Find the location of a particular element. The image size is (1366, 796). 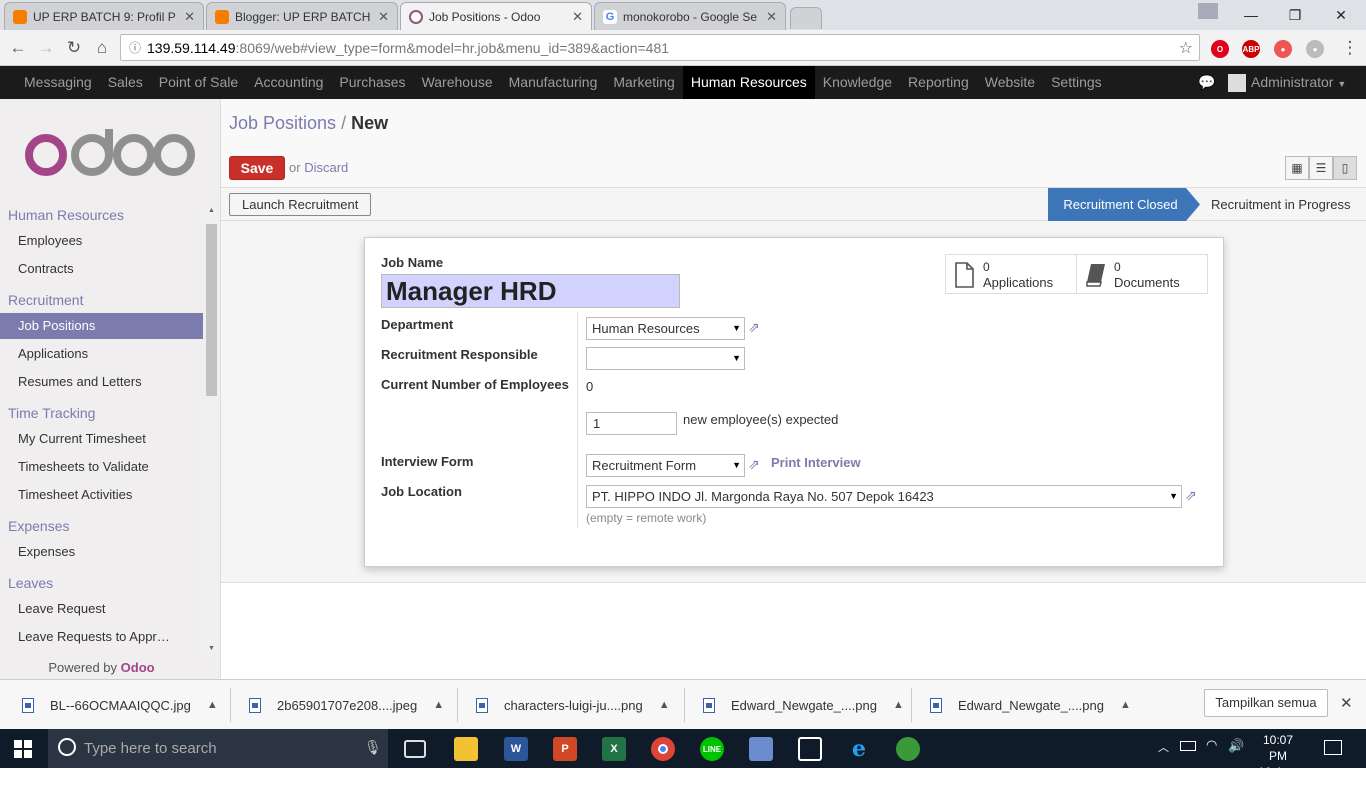

kanban-view-icon: ▦ is located at coordinates (1297, 168).